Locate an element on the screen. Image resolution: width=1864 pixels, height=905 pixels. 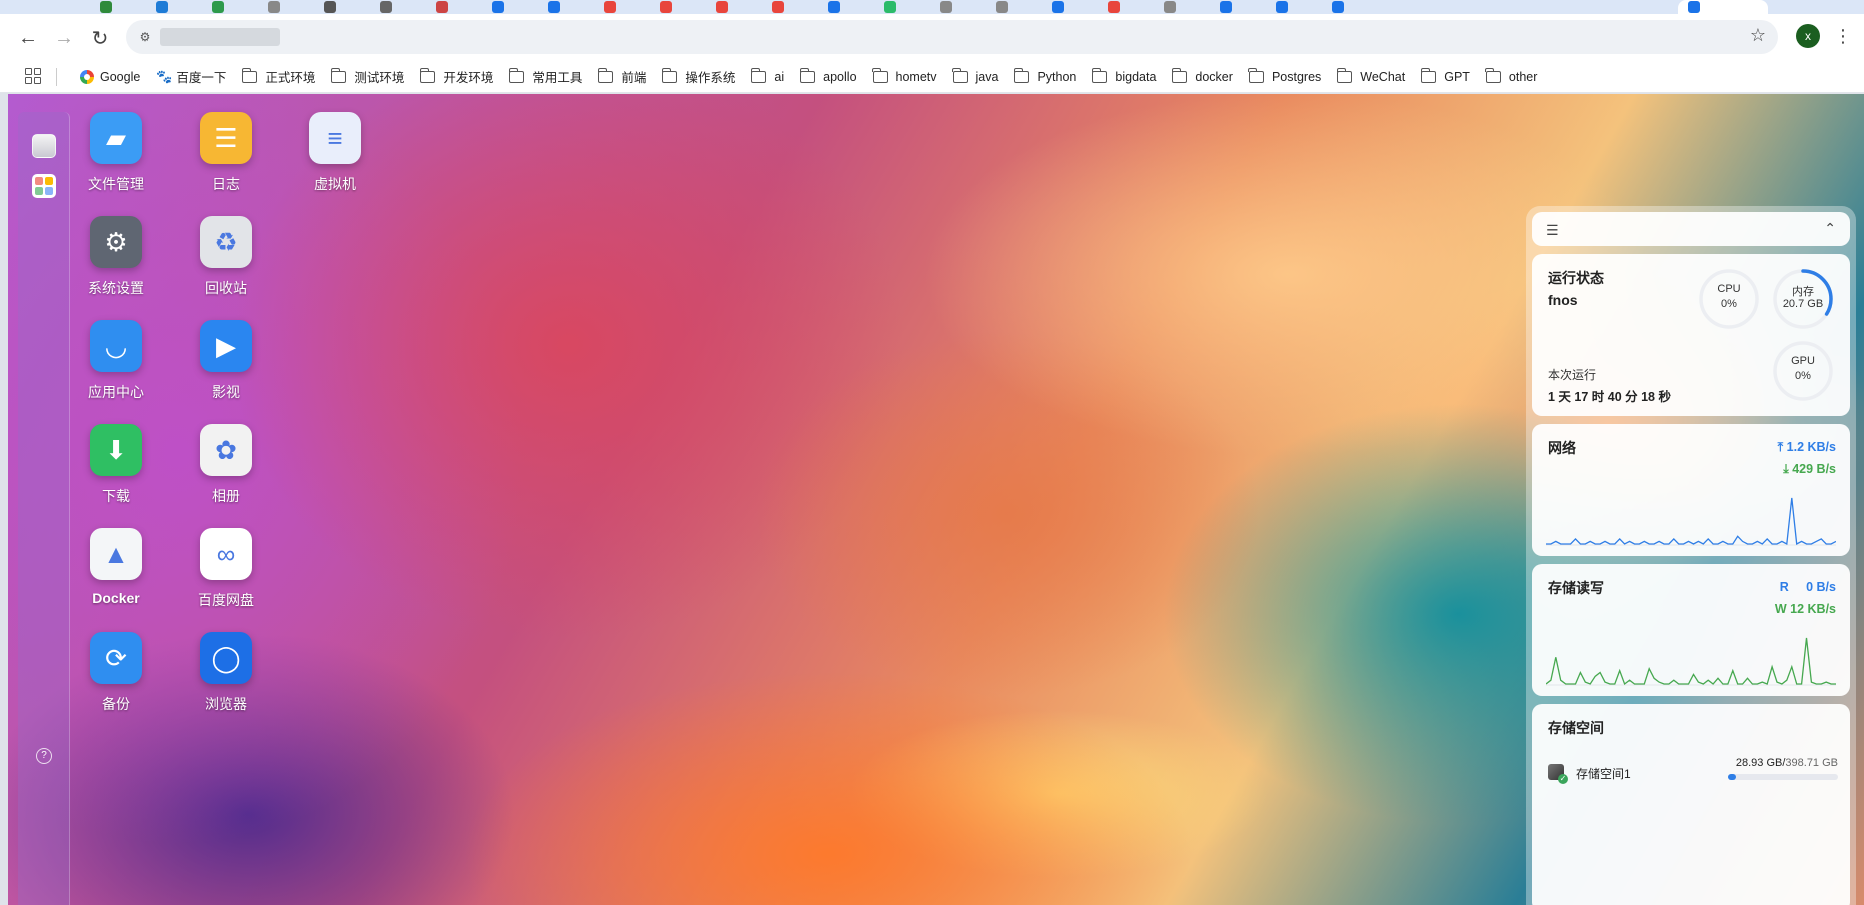
network-card: 网络 ⤒ 1.2 KB/s ⤓ 429 B/s is located at coordinates (1691, 490).